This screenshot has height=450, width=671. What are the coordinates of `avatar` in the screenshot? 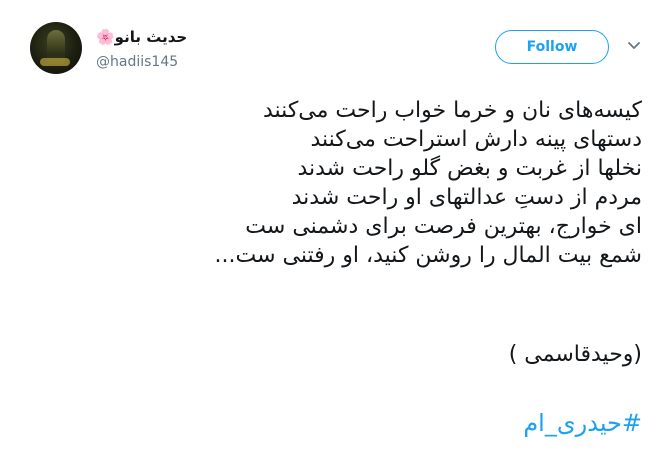 It's located at (56, 48).